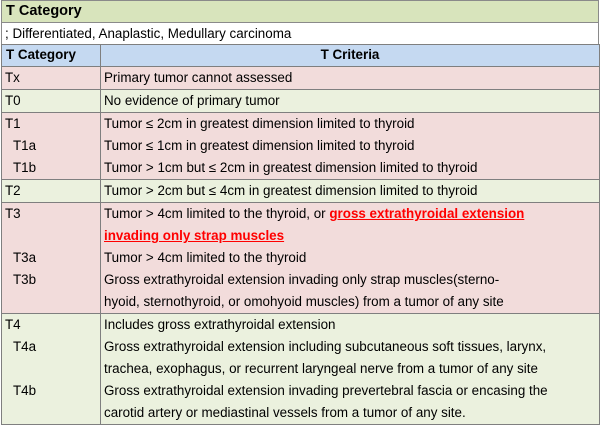 This screenshot has width=600, height=427. I want to click on document-title: T Category, so click(300, 11).